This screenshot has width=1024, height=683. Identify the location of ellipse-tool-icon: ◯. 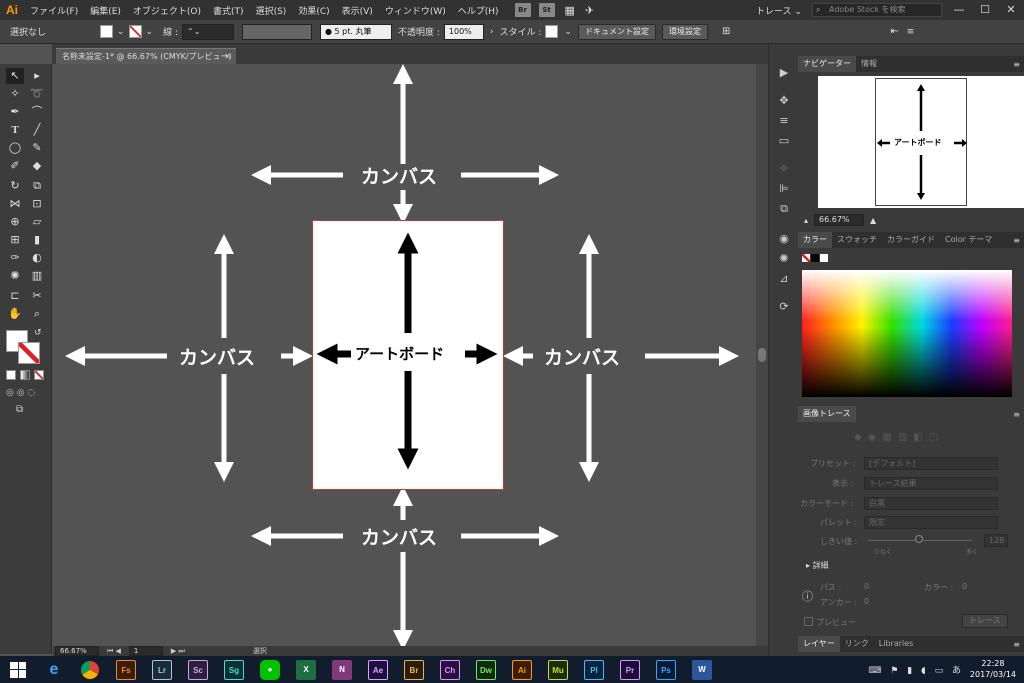
(15, 148).